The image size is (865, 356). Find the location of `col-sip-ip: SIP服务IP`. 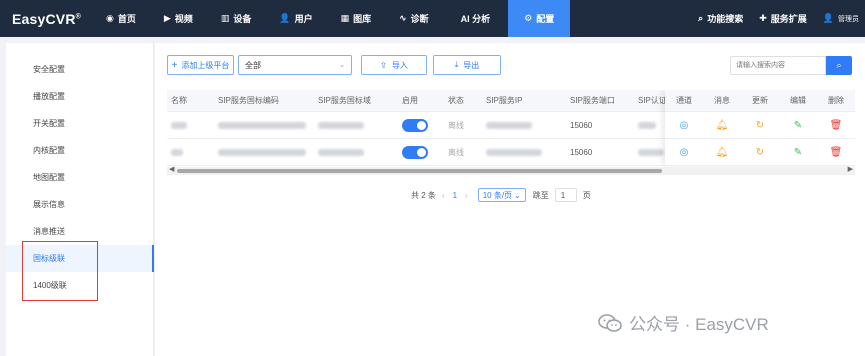

col-sip-ip: SIP服务IP is located at coordinates (504, 100).